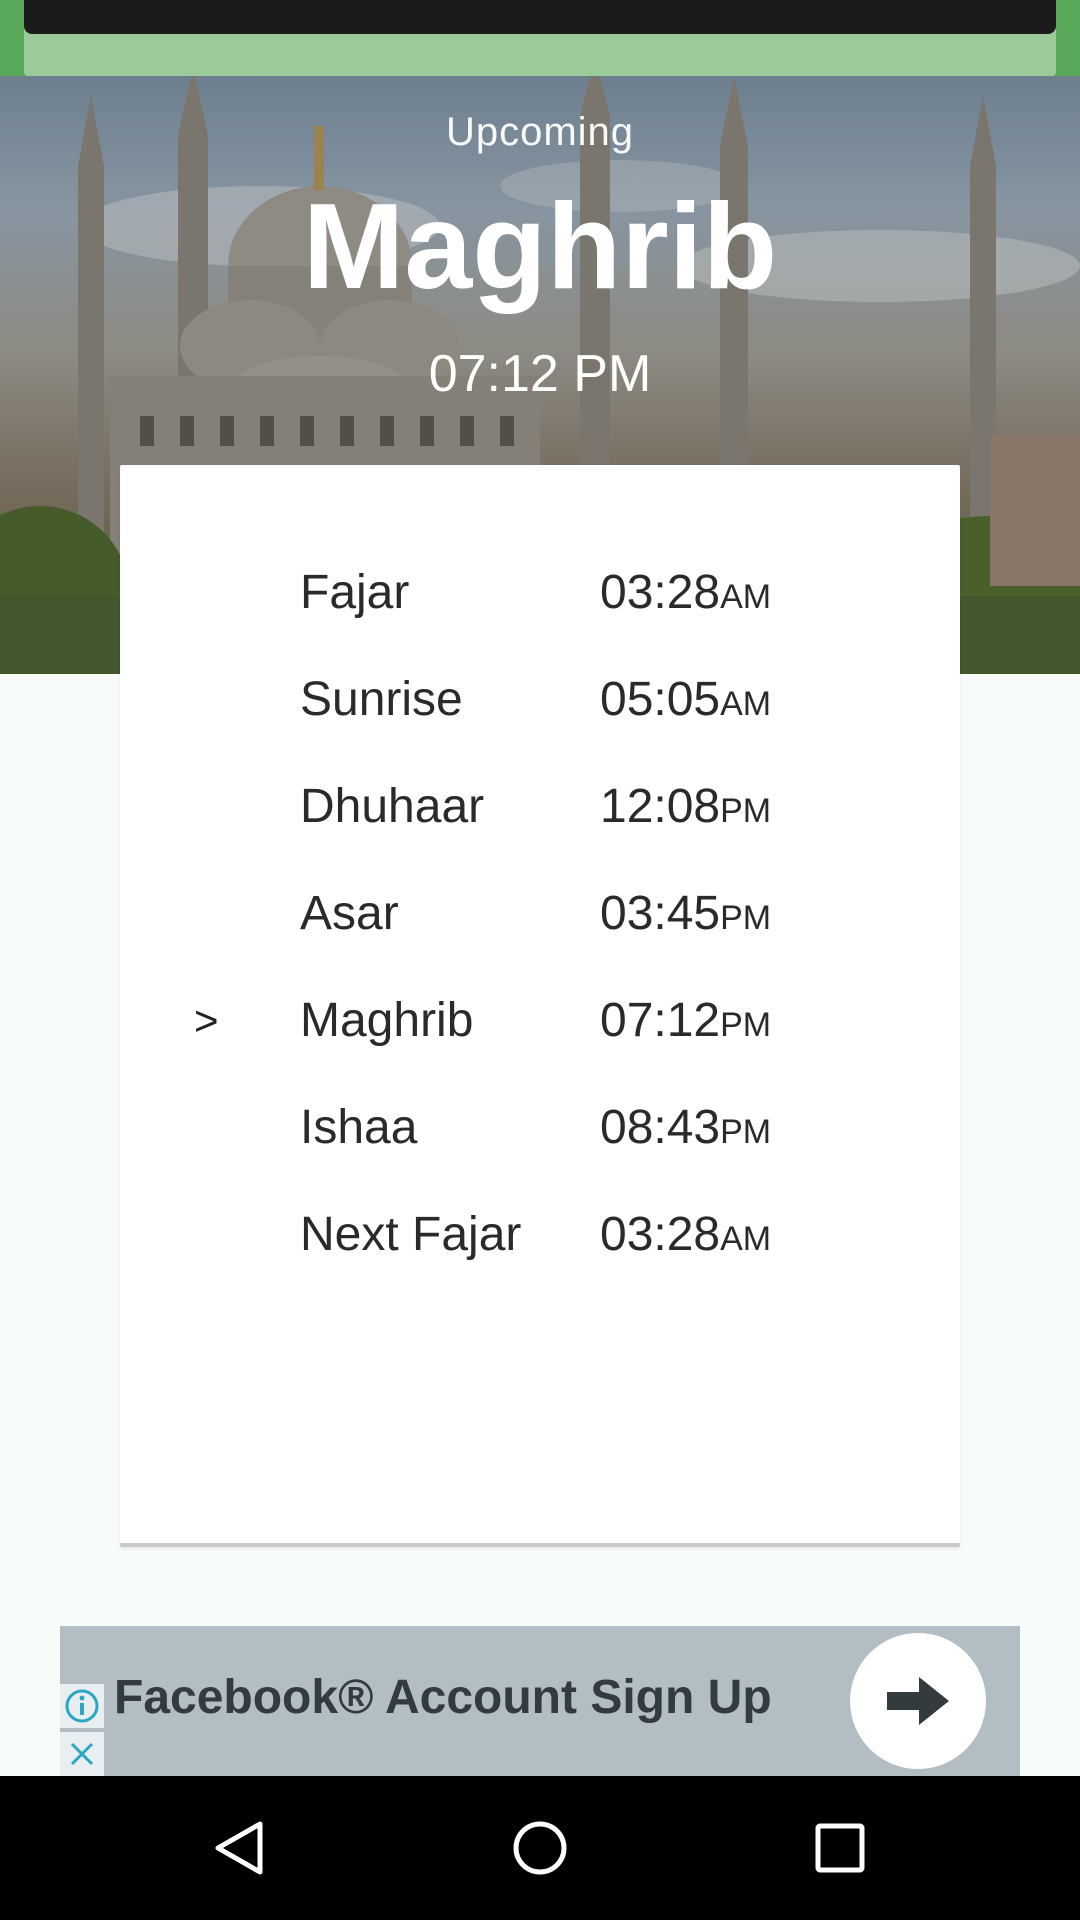 Image resolution: width=1080 pixels, height=1920 pixels. Describe the element at coordinates (686, 699) in the screenshot. I see `prayer-time: 05:05AM` at that location.